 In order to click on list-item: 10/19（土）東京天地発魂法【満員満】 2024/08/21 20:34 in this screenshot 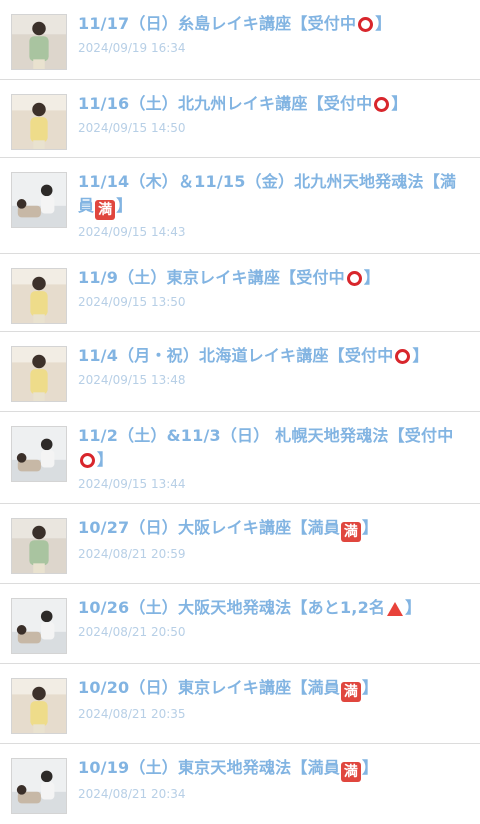, I will do `click(240, 784)`.